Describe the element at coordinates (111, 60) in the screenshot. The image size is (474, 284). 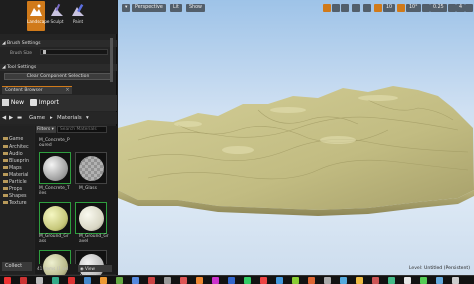
I see `panel-scrollbar` at that location.